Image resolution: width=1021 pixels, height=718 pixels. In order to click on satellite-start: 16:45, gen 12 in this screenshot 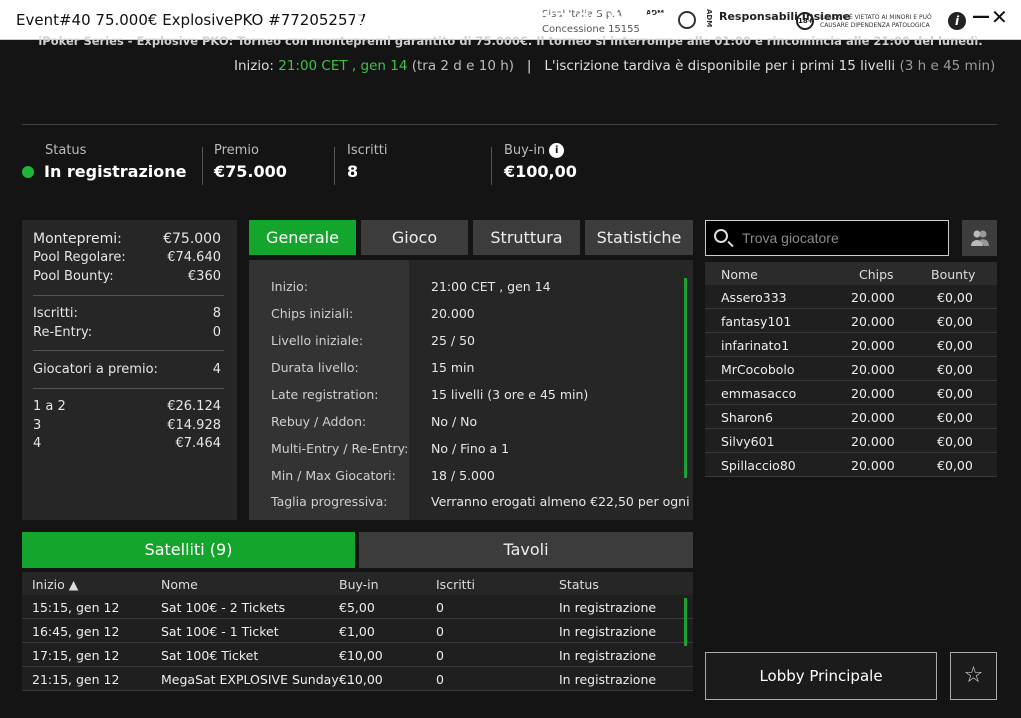, I will do `click(76, 631)`.